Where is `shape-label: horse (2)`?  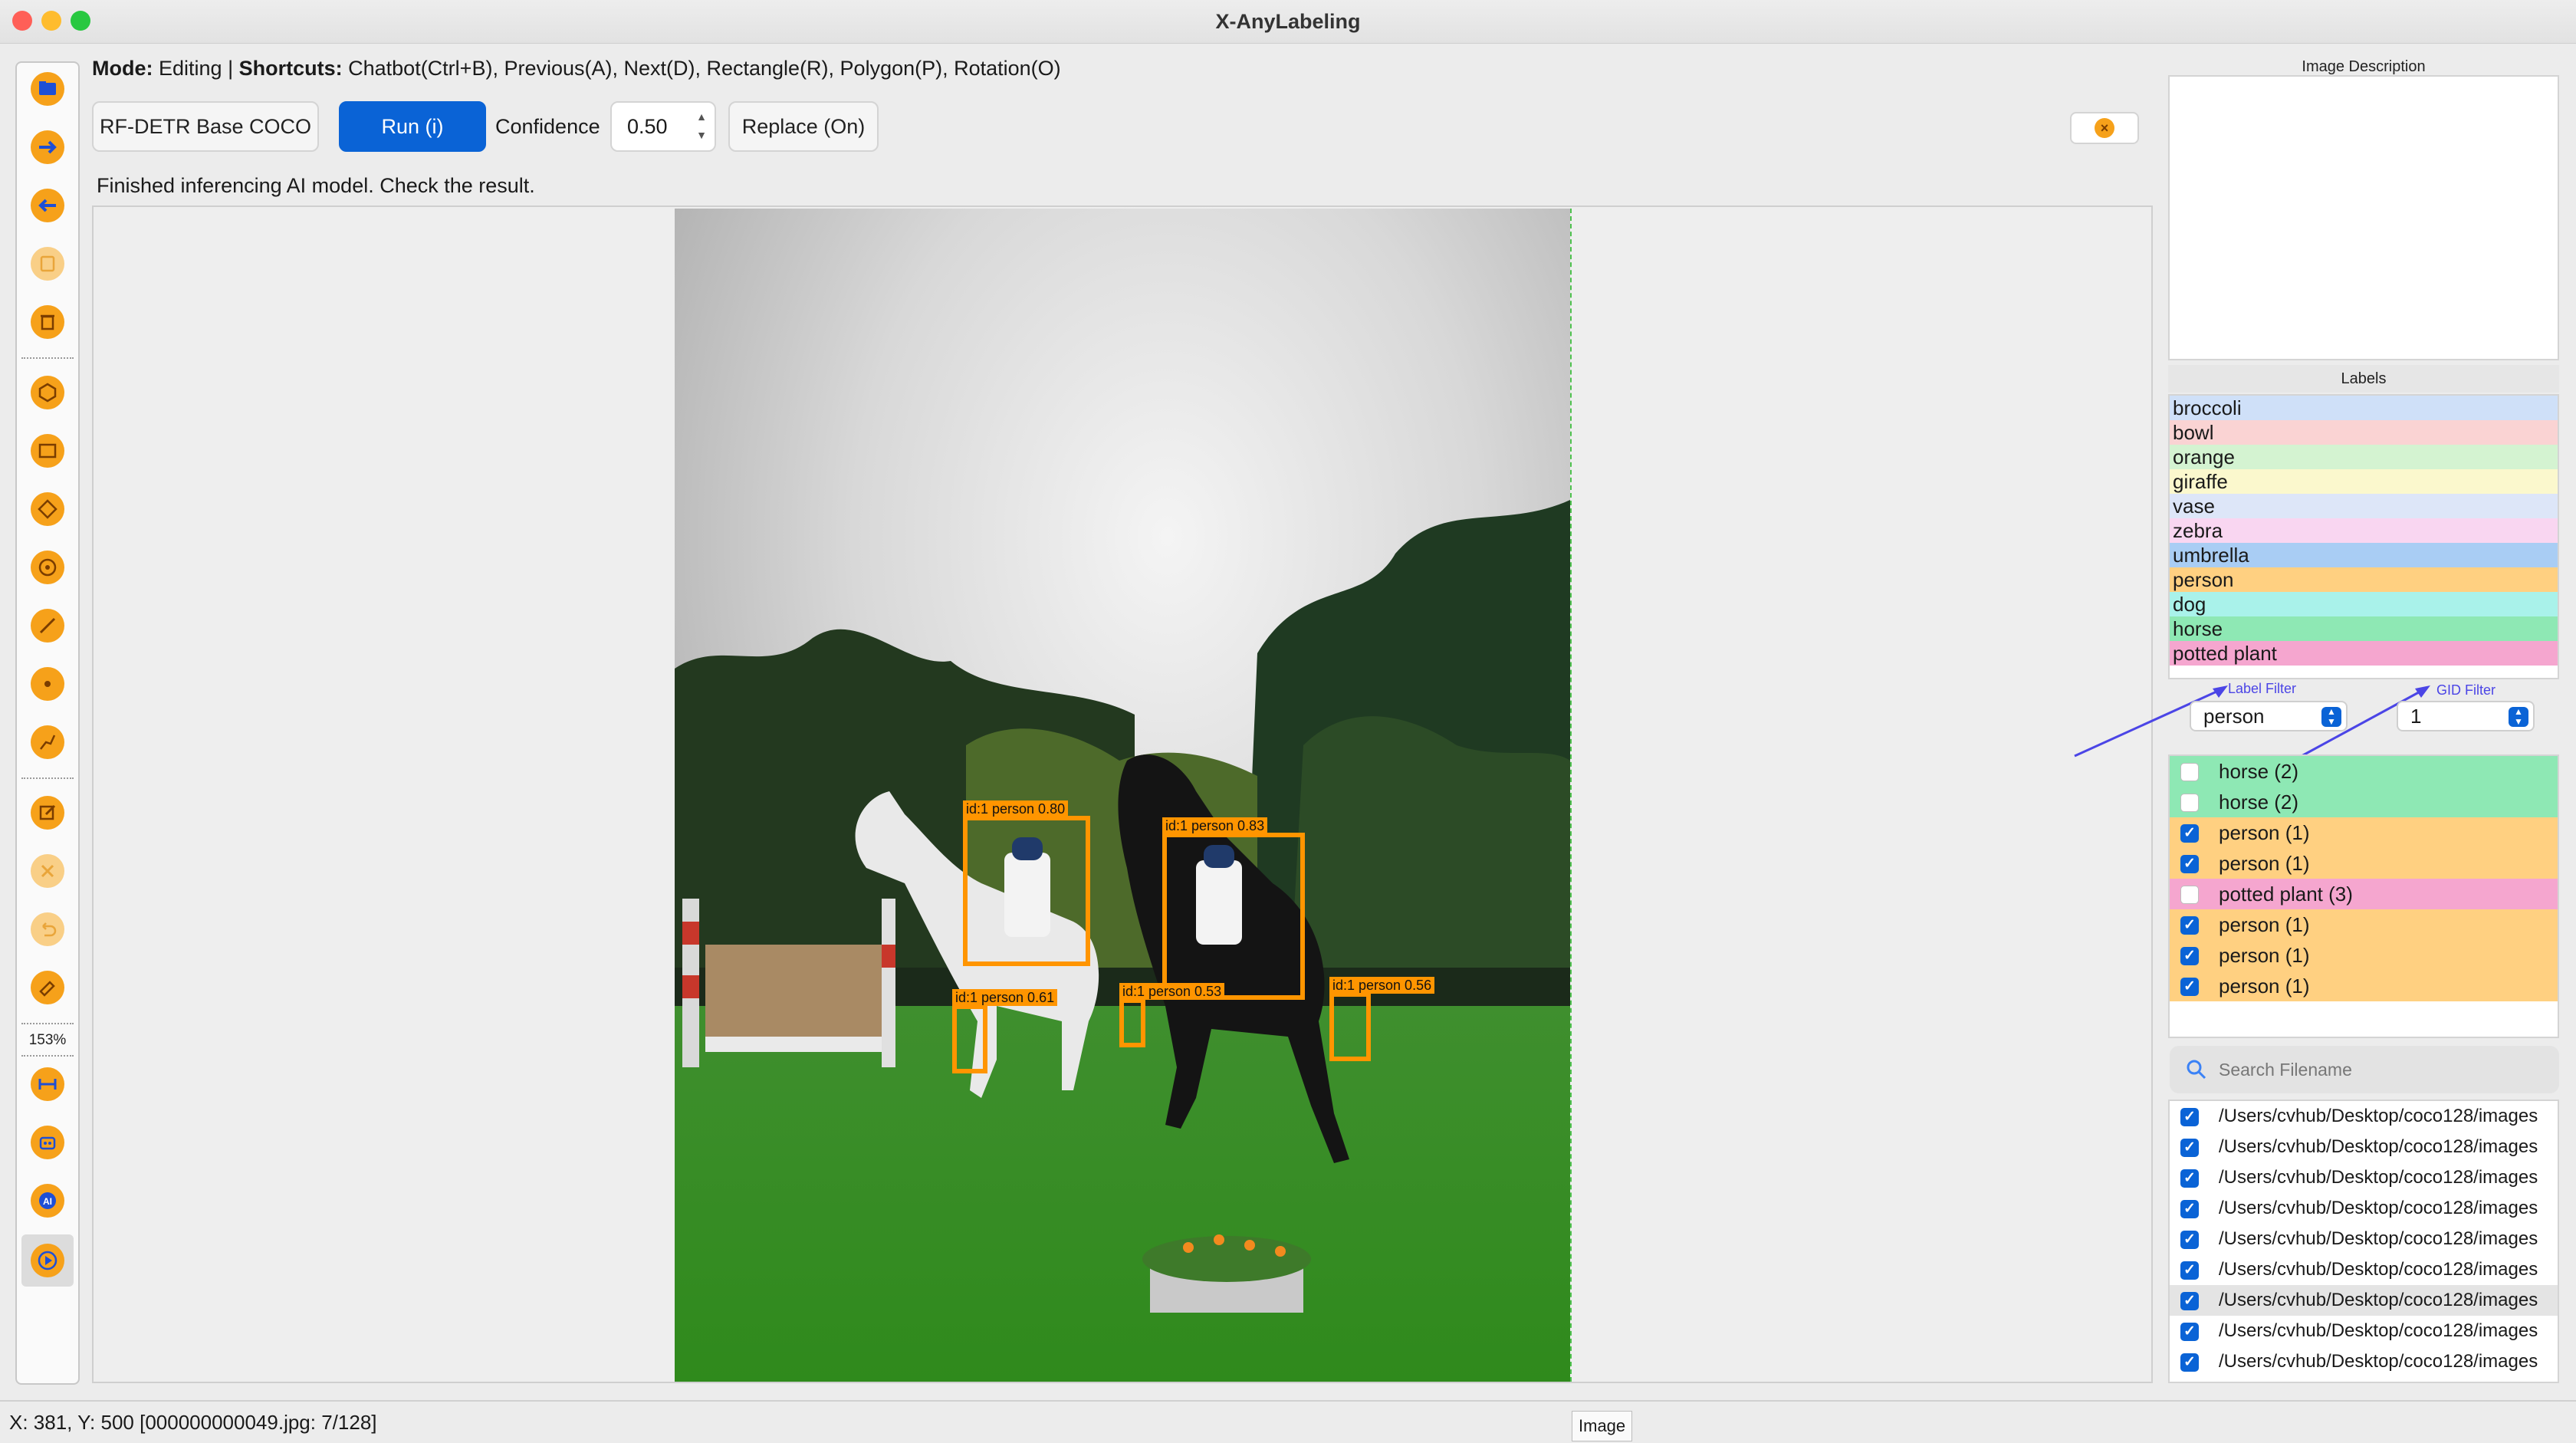 shape-label: horse (2) is located at coordinates (2259, 771).